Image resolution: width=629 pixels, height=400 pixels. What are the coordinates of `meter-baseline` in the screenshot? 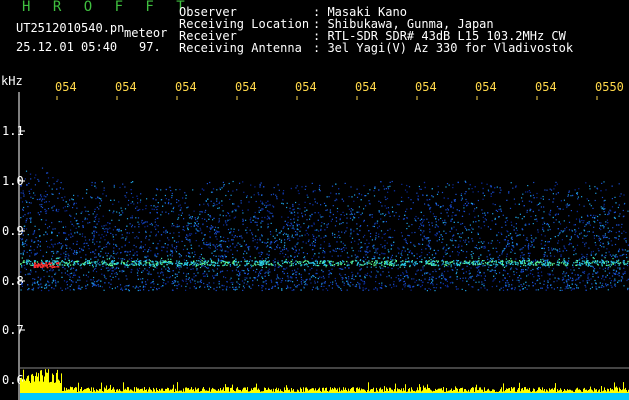 It's located at (324, 396).